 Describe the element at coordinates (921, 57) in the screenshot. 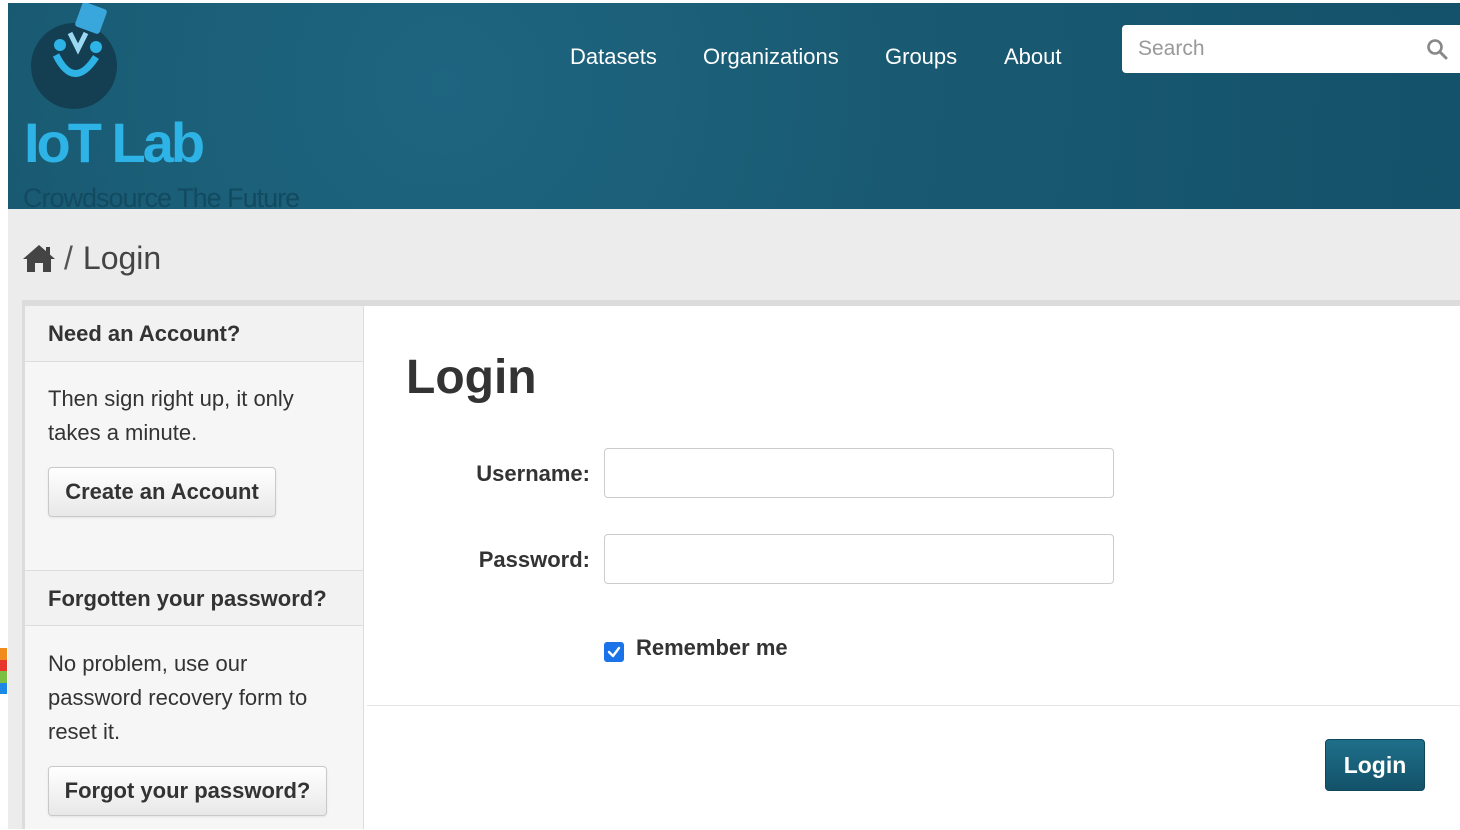

I see `nav-item-groups: Groups` at that location.